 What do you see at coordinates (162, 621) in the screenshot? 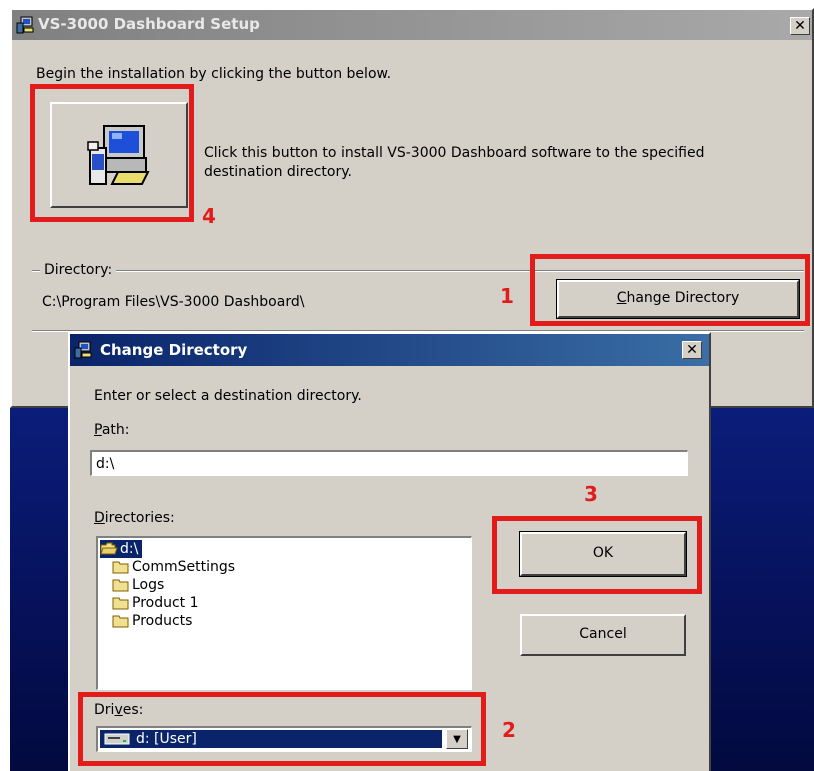
I see `directory-item-label: Products` at bounding box center [162, 621].